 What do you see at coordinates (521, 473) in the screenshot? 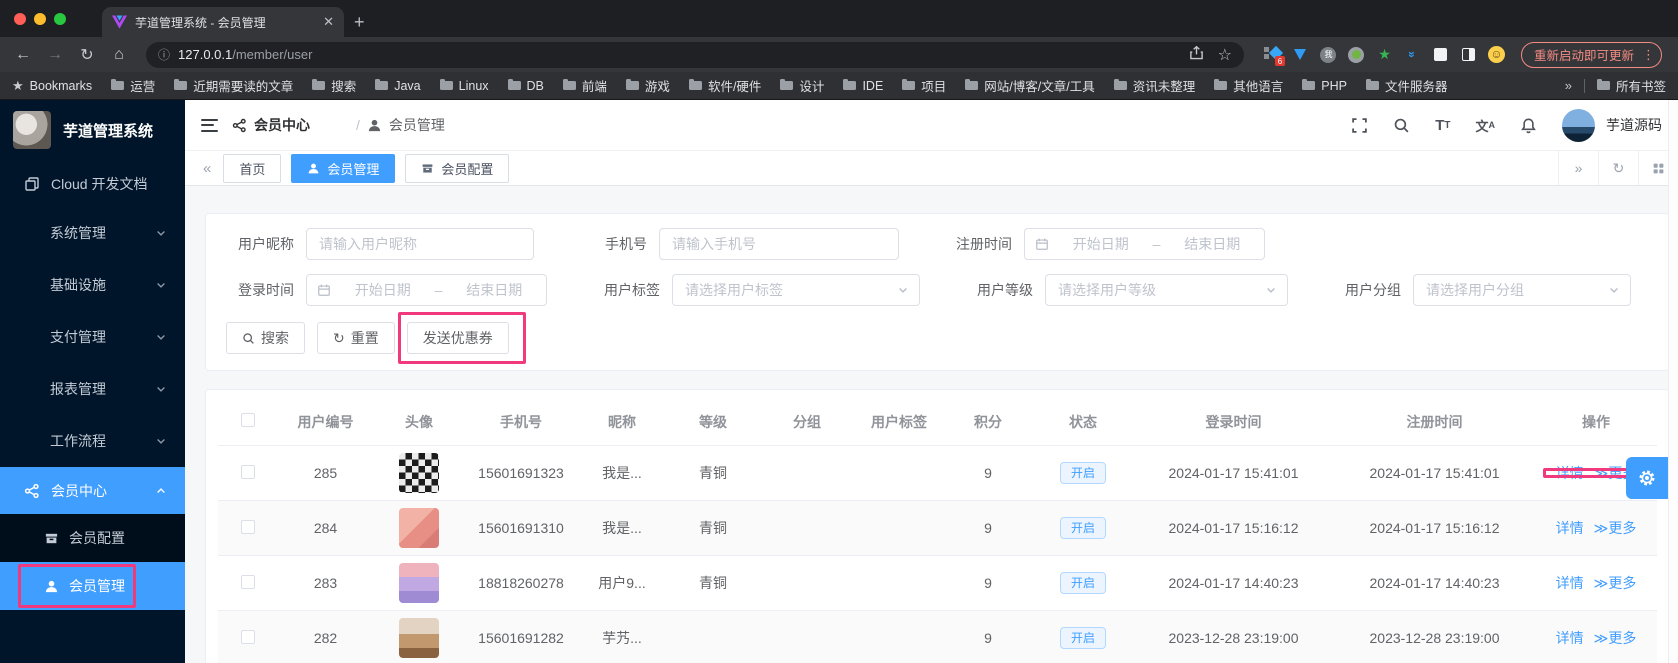
I see `cell-phone: 15601691323` at bounding box center [521, 473].